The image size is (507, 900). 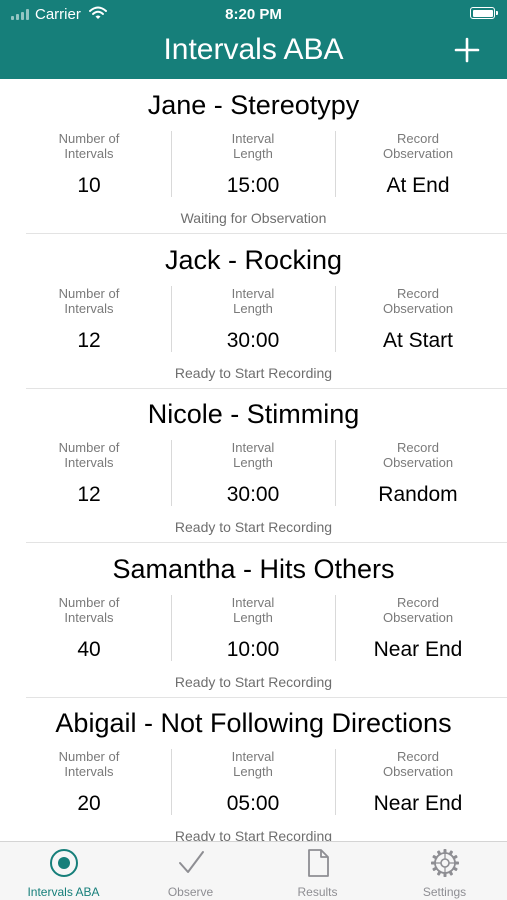 What do you see at coordinates (253, 105) in the screenshot?
I see `card-title: Jane - Stereotypy` at bounding box center [253, 105].